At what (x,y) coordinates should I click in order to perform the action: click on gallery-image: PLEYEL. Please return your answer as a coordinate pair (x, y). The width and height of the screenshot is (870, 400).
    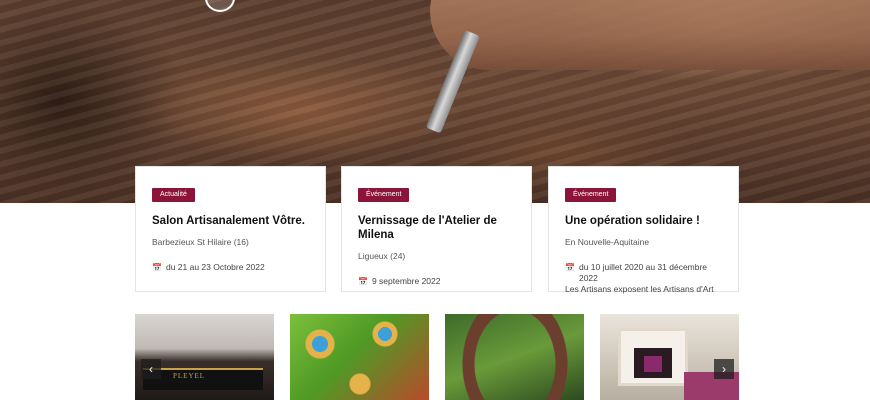
    Looking at the image, I should click on (204, 357).